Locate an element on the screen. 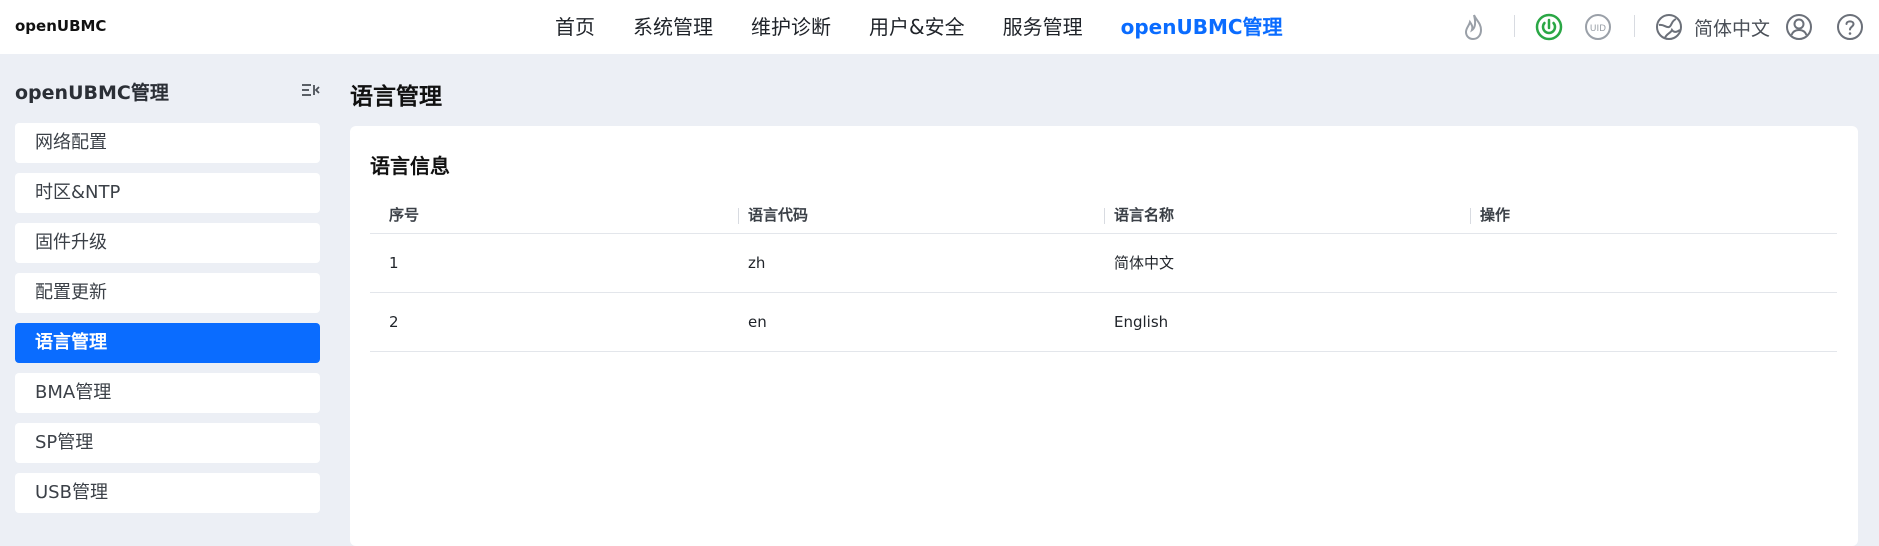 The width and height of the screenshot is (1879, 546). main-nav: 首页 系统管理 维护诊断 用户&安全 服务管理 openUBMC管理 is located at coordinates (919, 27).